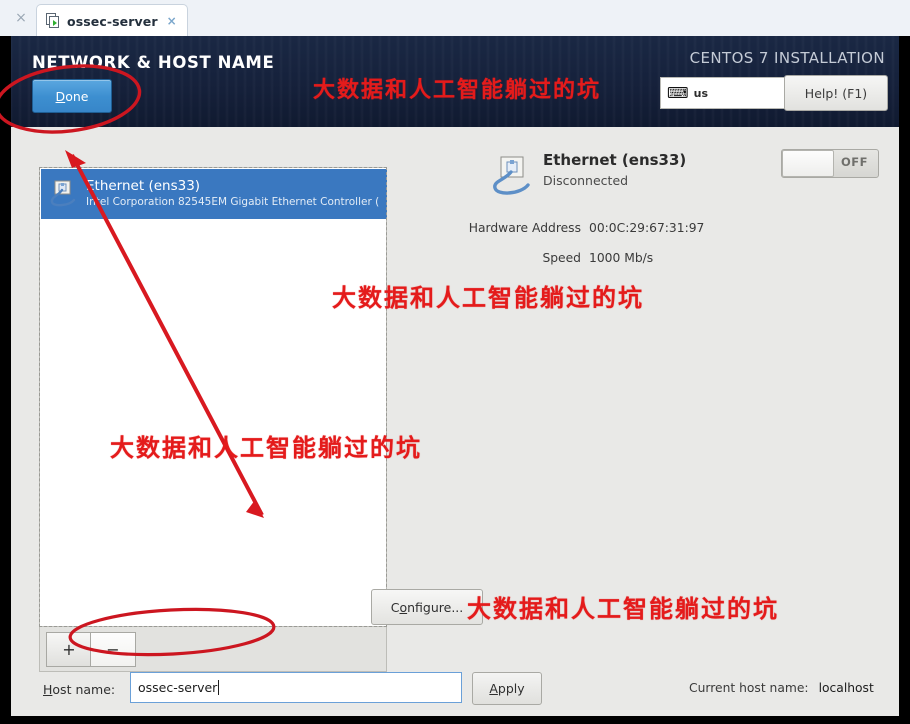 The width and height of the screenshot is (910, 724). What do you see at coordinates (787, 58) in the screenshot?
I see `installer-name: CENTOS 7 INSTALLATION` at bounding box center [787, 58].